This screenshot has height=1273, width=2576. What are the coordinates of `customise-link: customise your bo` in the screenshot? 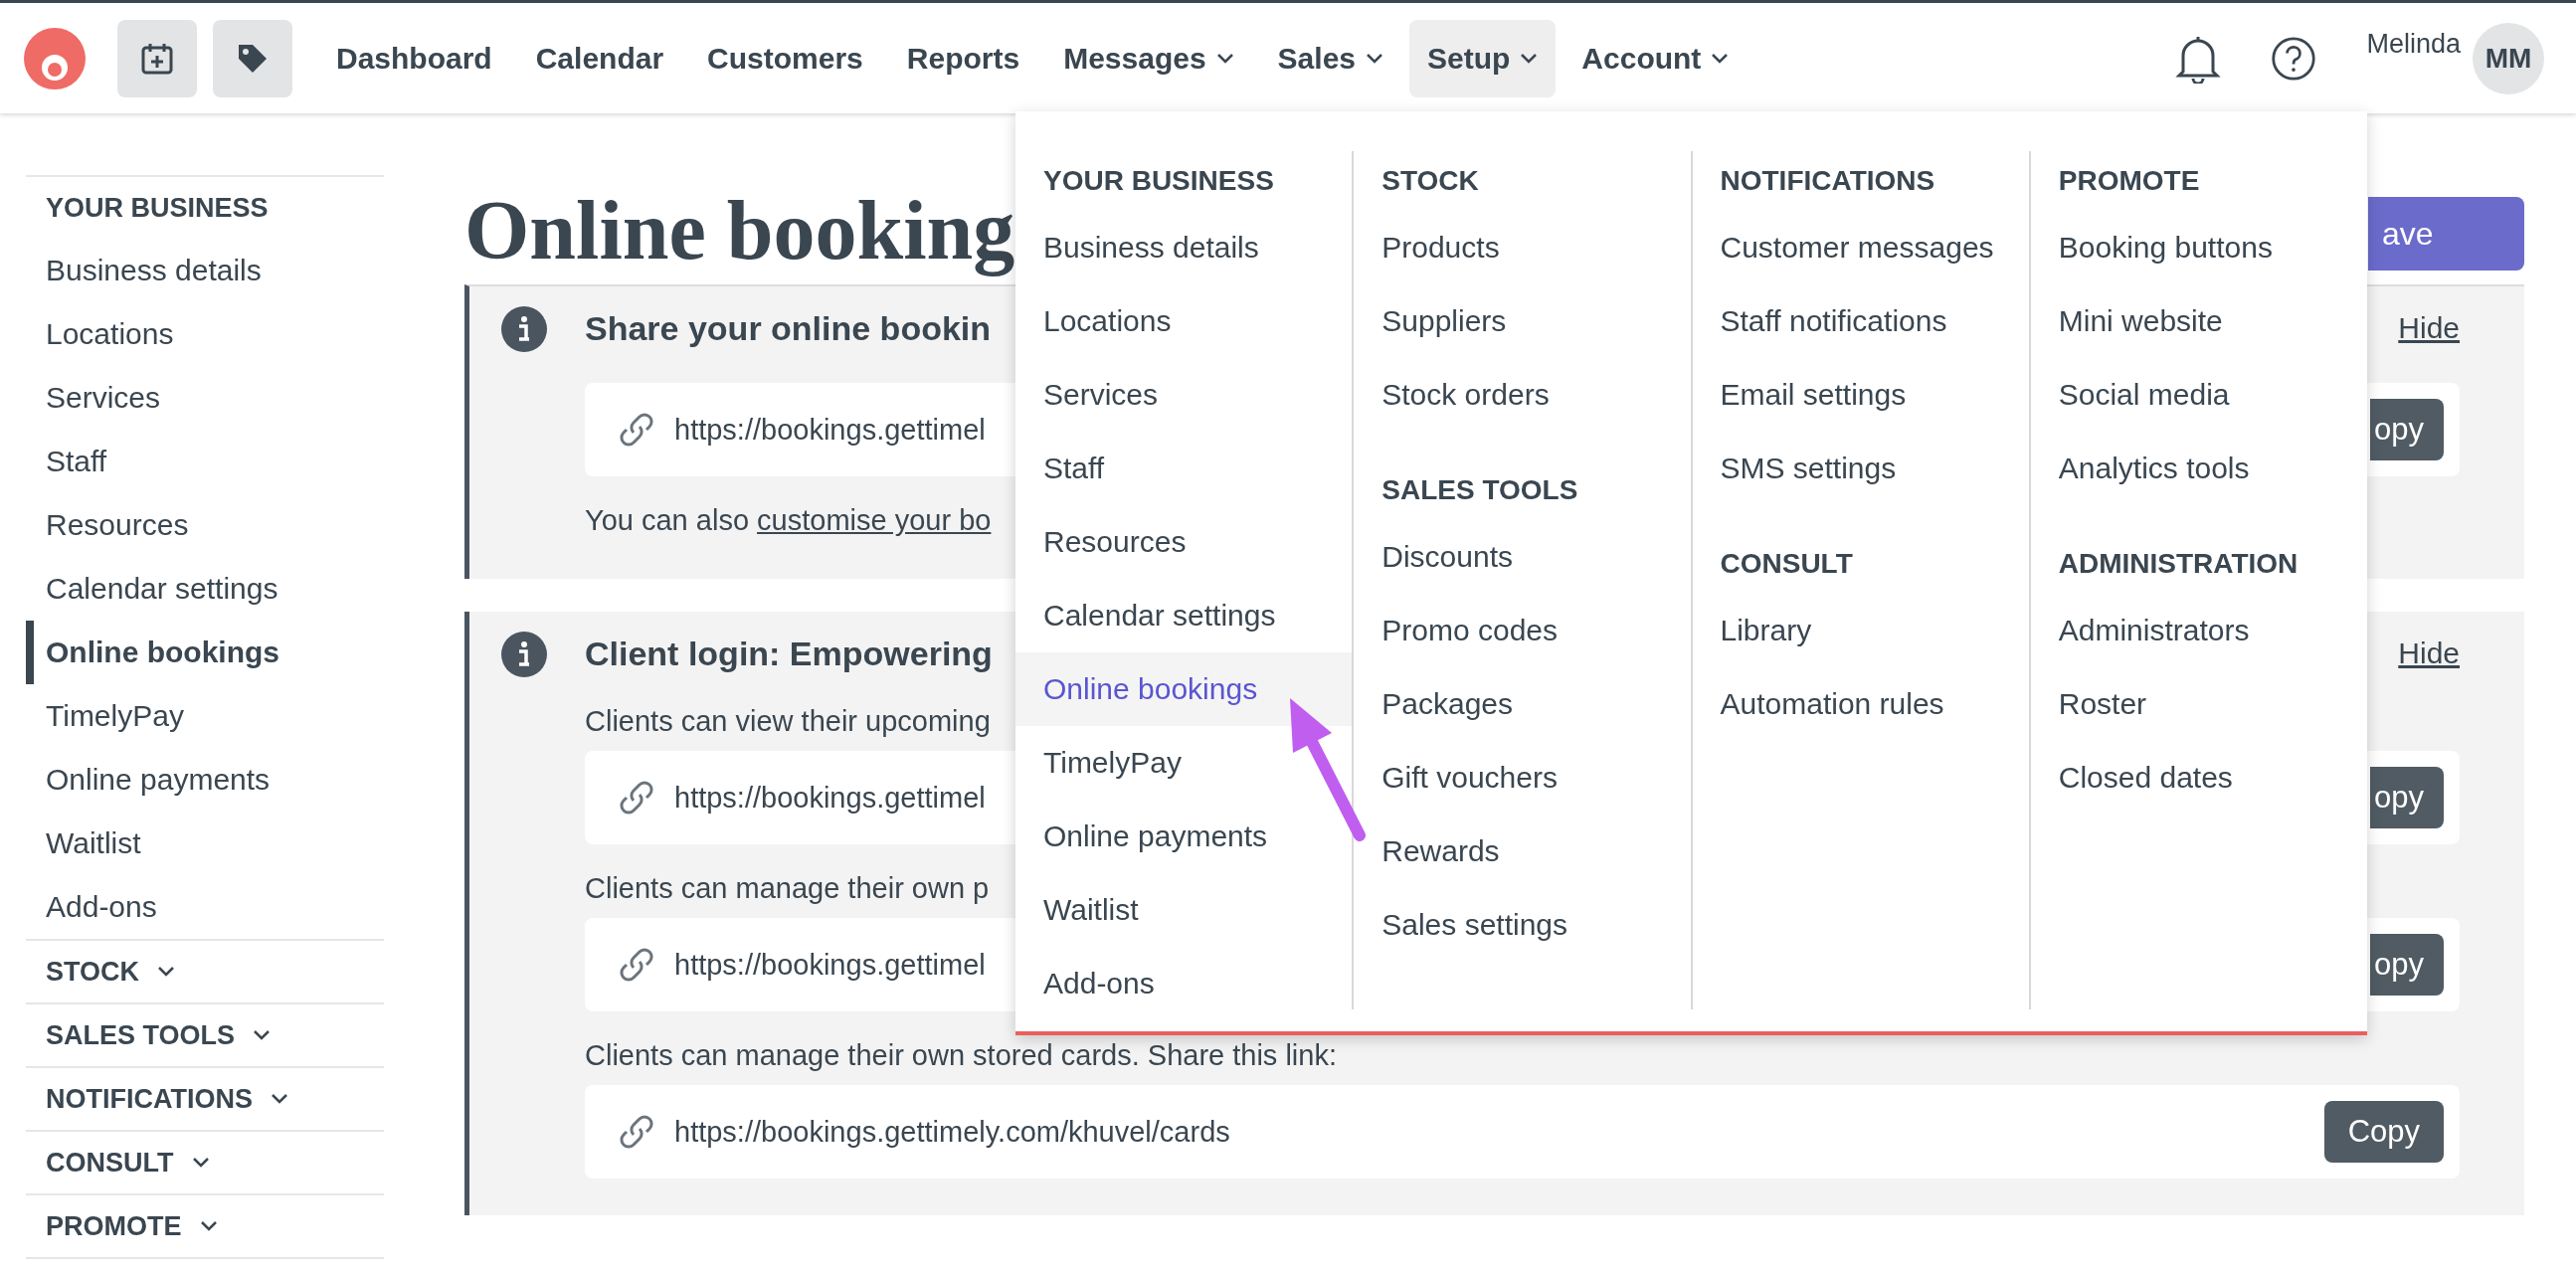 It's located at (874, 520).